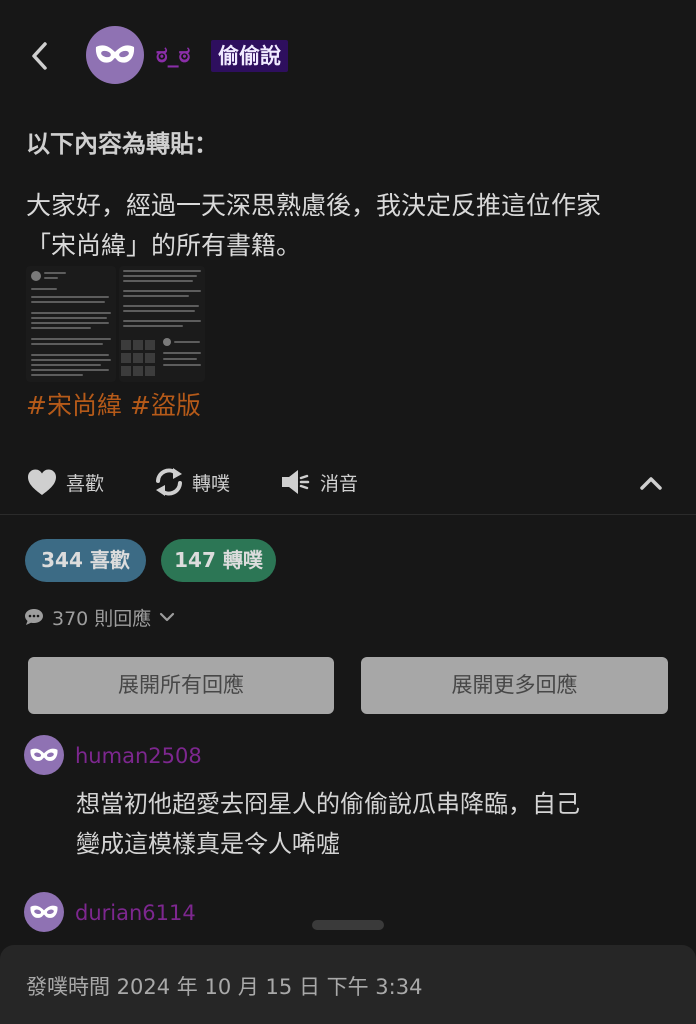 This screenshot has width=696, height=1024. Describe the element at coordinates (218, 560) in the screenshot. I see `replurks-count-pill: 147 轉噗` at that location.